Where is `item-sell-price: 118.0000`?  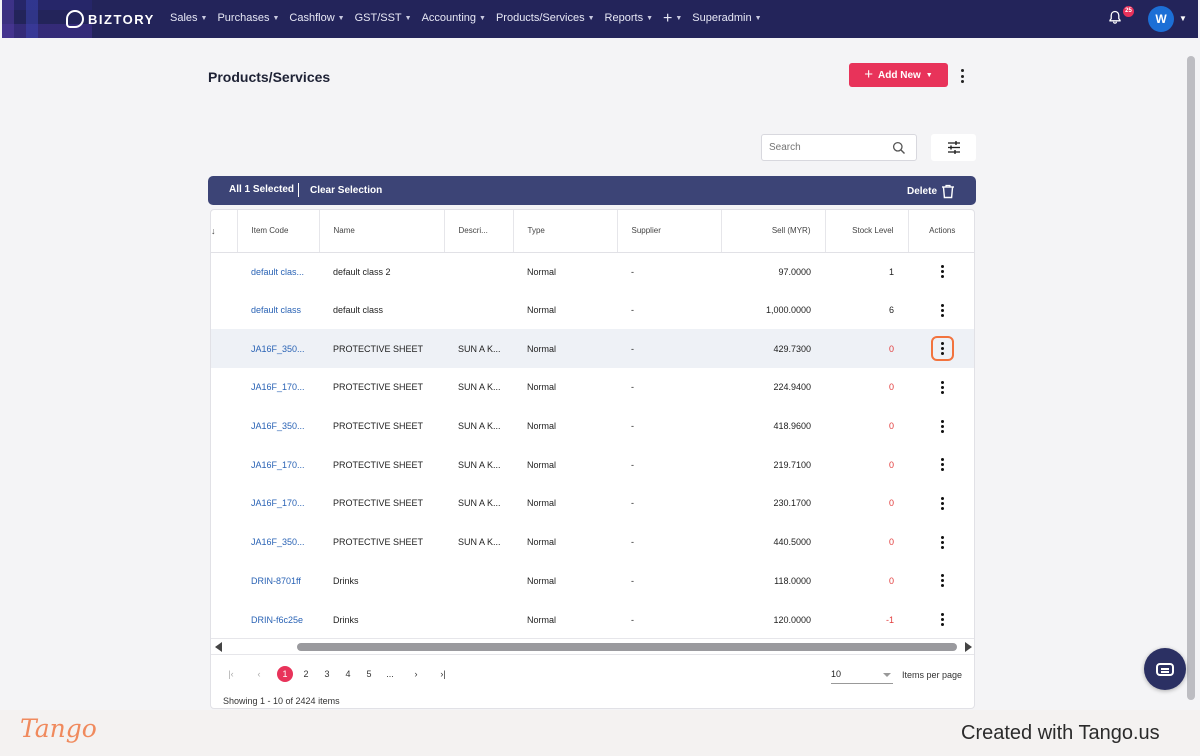 item-sell-price: 118.0000 is located at coordinates (792, 580).